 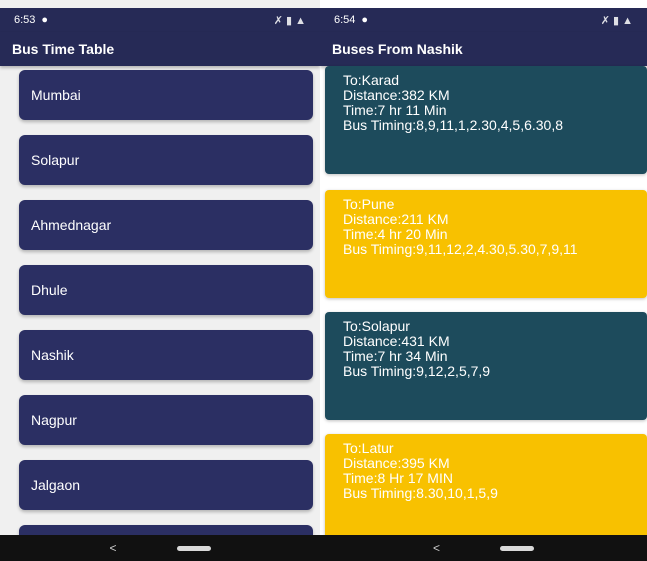 I want to click on route-distance: Distance:431 KM, so click(x=396, y=341).